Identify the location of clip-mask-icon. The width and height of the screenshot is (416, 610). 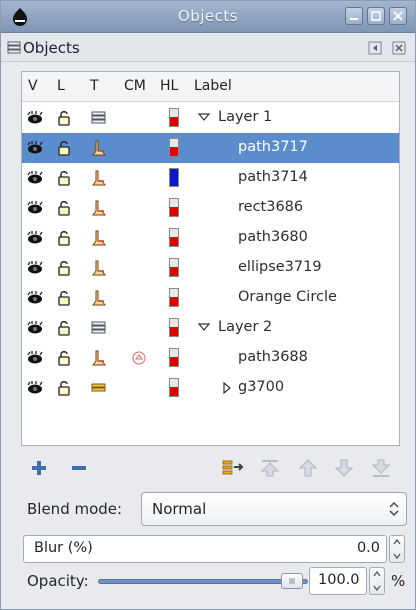
(139, 358).